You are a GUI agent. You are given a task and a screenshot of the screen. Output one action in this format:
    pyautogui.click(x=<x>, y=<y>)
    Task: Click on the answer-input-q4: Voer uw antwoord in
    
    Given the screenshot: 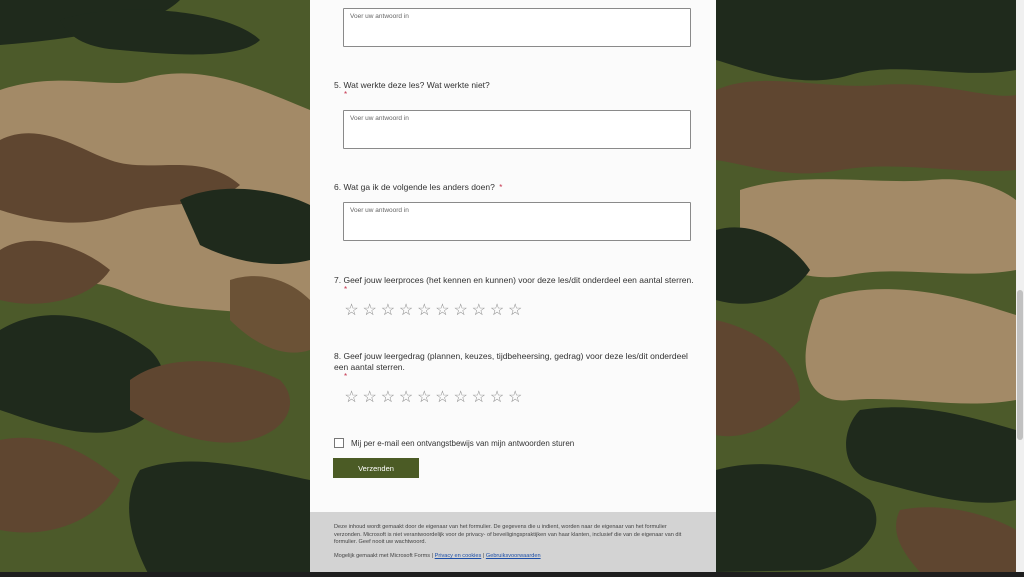 What is the action you would take?
    pyautogui.click(x=517, y=27)
    